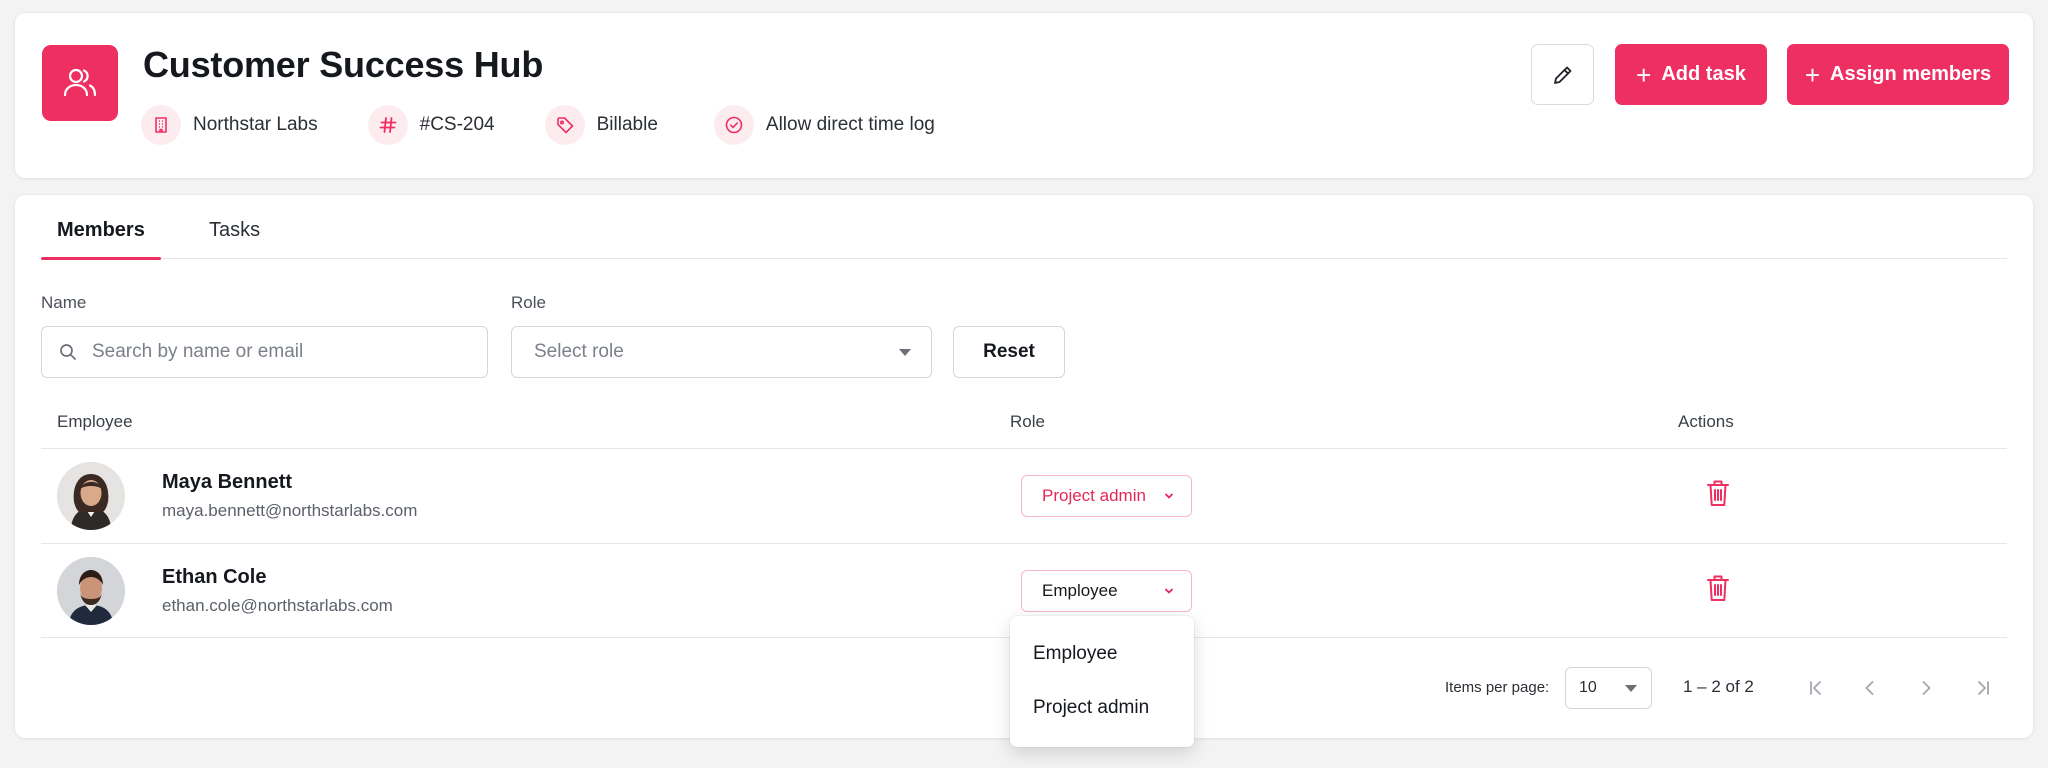  Describe the element at coordinates (1497, 687) in the screenshot. I see `items-per-page-label: Items per page:` at that location.